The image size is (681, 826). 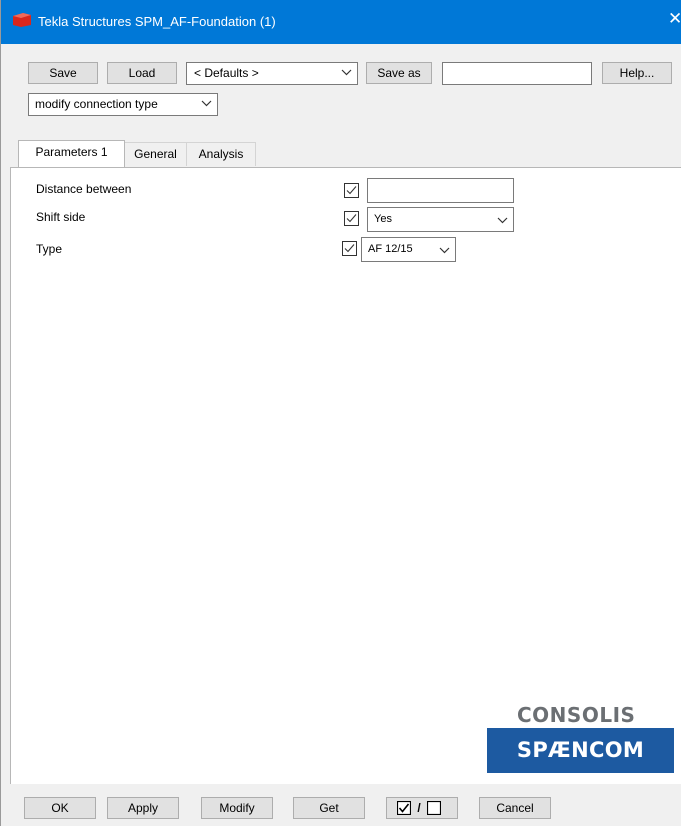 I want to click on close-icon: ✕, so click(x=674, y=19).